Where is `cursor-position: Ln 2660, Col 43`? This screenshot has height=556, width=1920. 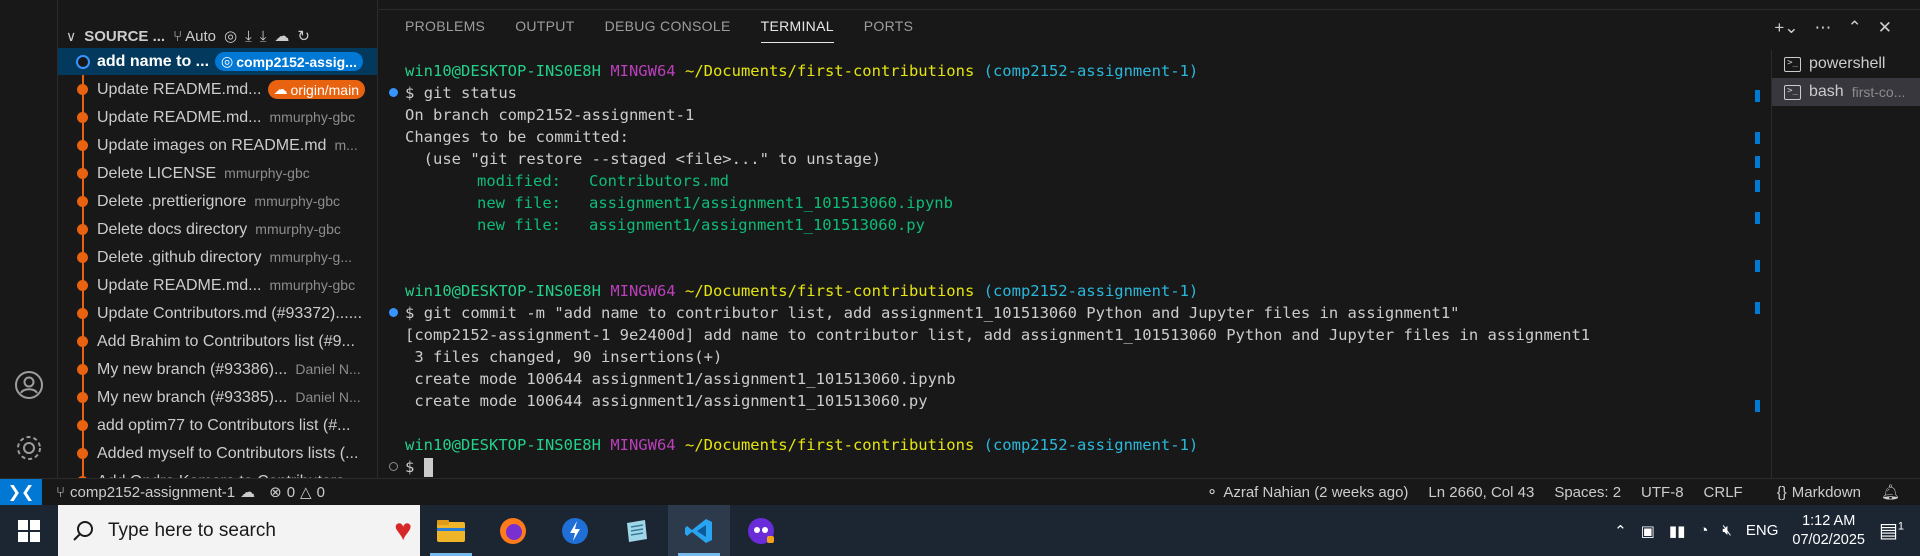 cursor-position: Ln 2660, Col 43 is located at coordinates (1481, 492).